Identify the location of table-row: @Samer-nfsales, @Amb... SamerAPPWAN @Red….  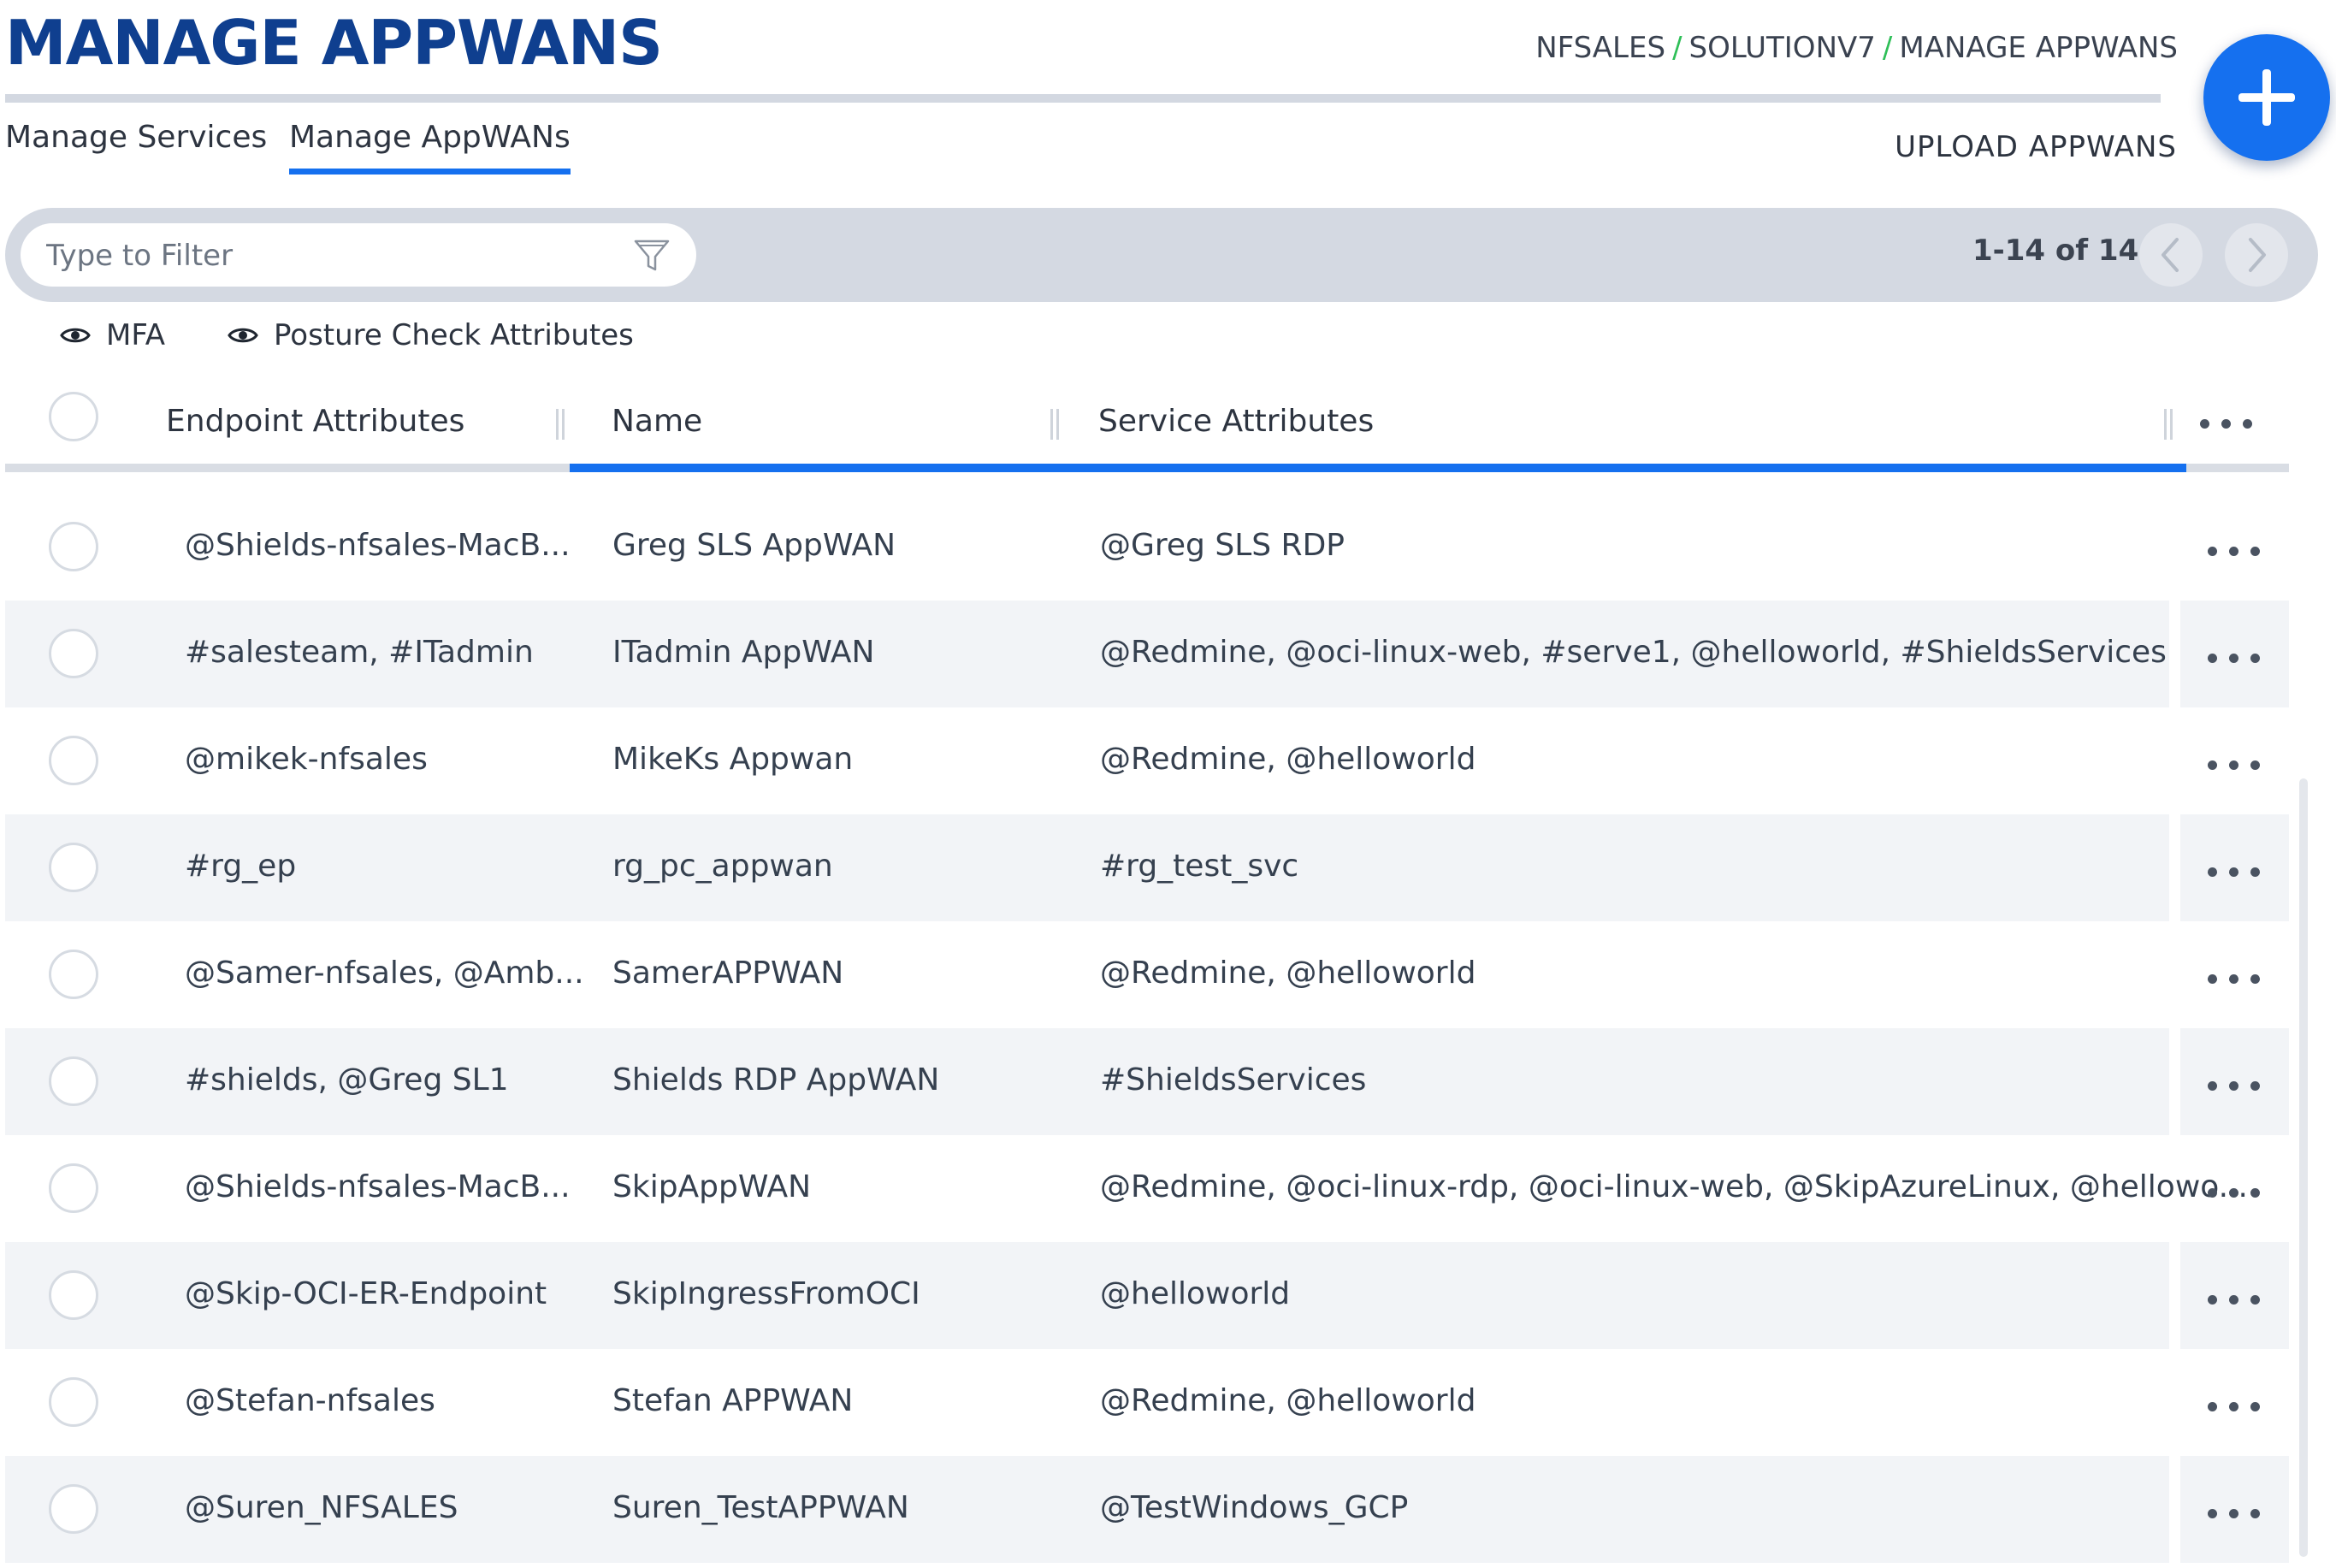
(1147, 974).